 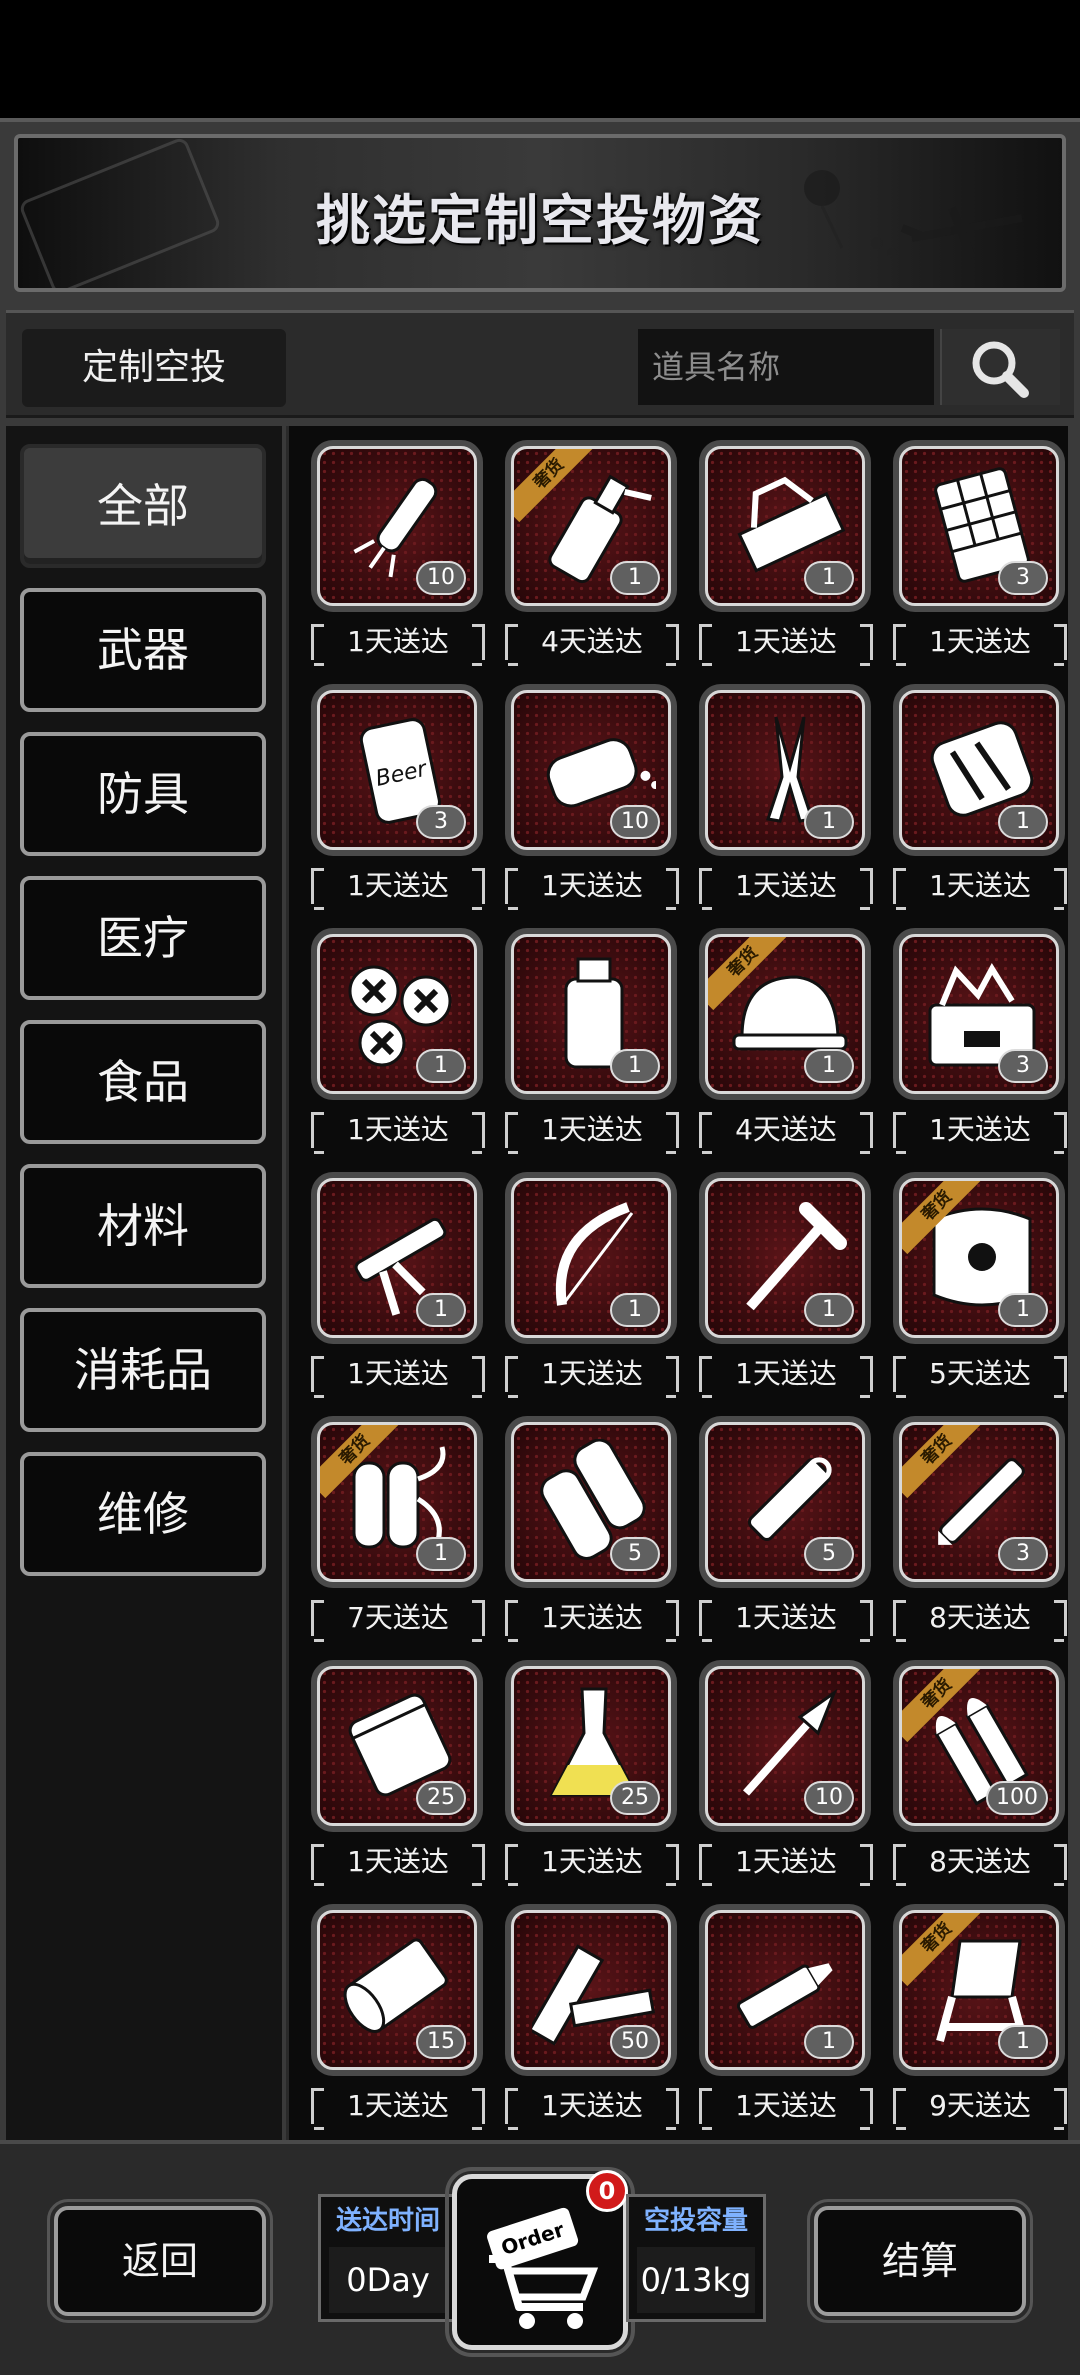 What do you see at coordinates (143, 650) in the screenshot?
I see `category-weapons: 武器` at bounding box center [143, 650].